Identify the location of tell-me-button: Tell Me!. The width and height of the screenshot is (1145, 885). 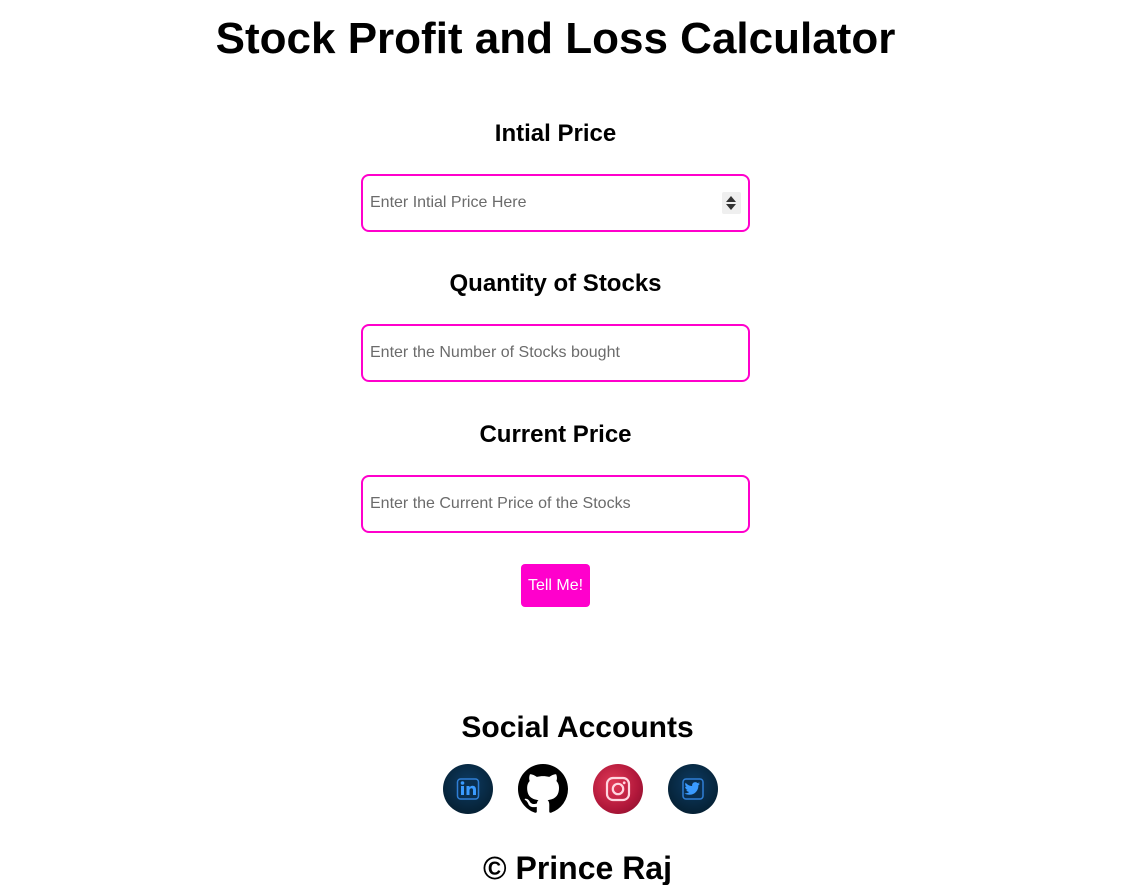
(555, 585).